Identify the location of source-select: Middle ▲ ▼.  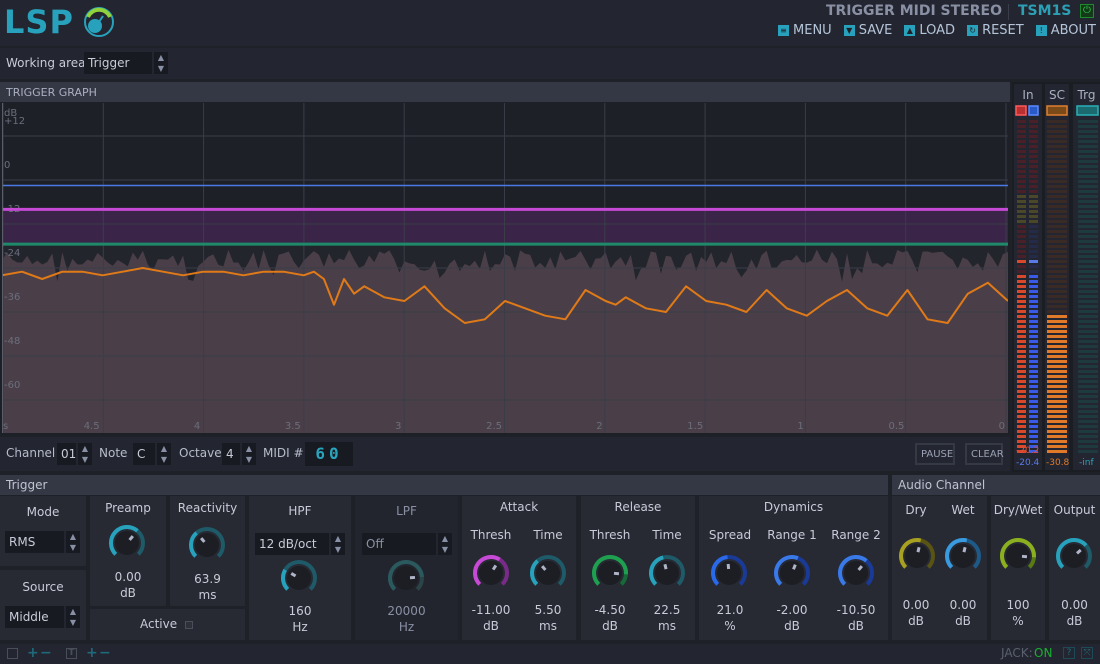
(42, 617).